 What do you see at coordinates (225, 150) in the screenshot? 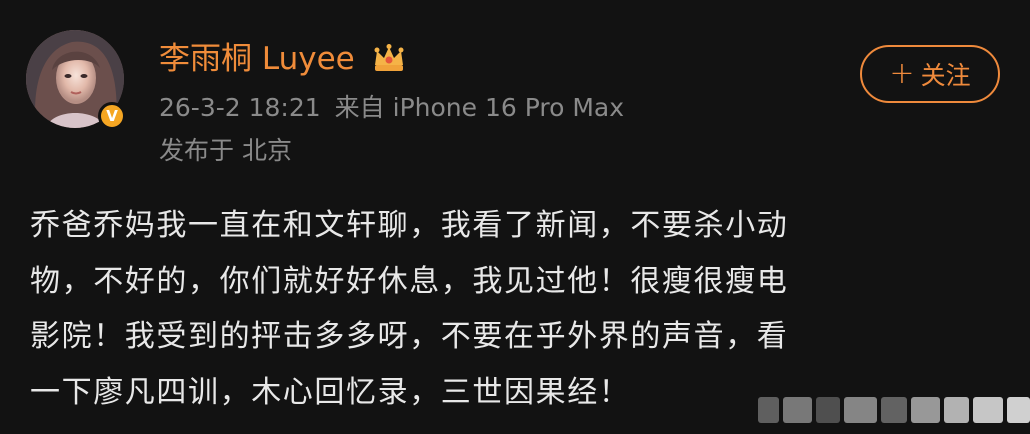
I see `post-location: 发布于 北京` at bounding box center [225, 150].